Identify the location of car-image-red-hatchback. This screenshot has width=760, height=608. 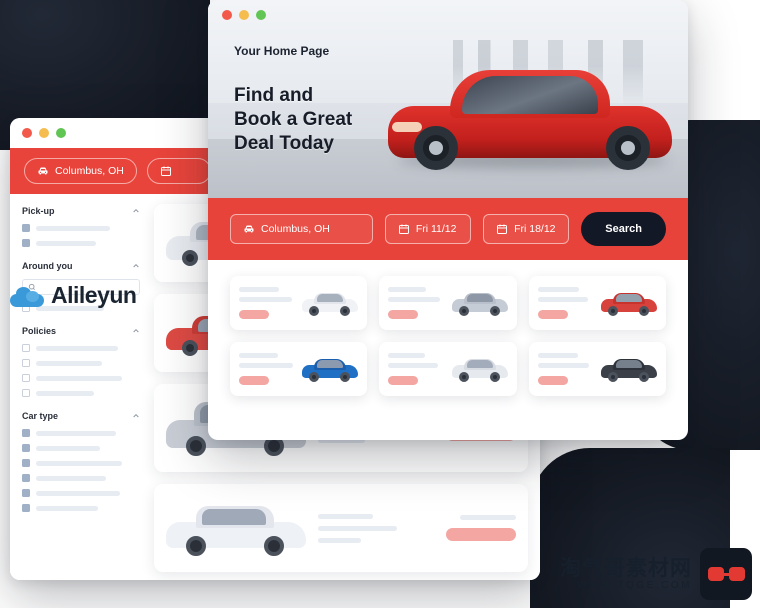
(628, 303).